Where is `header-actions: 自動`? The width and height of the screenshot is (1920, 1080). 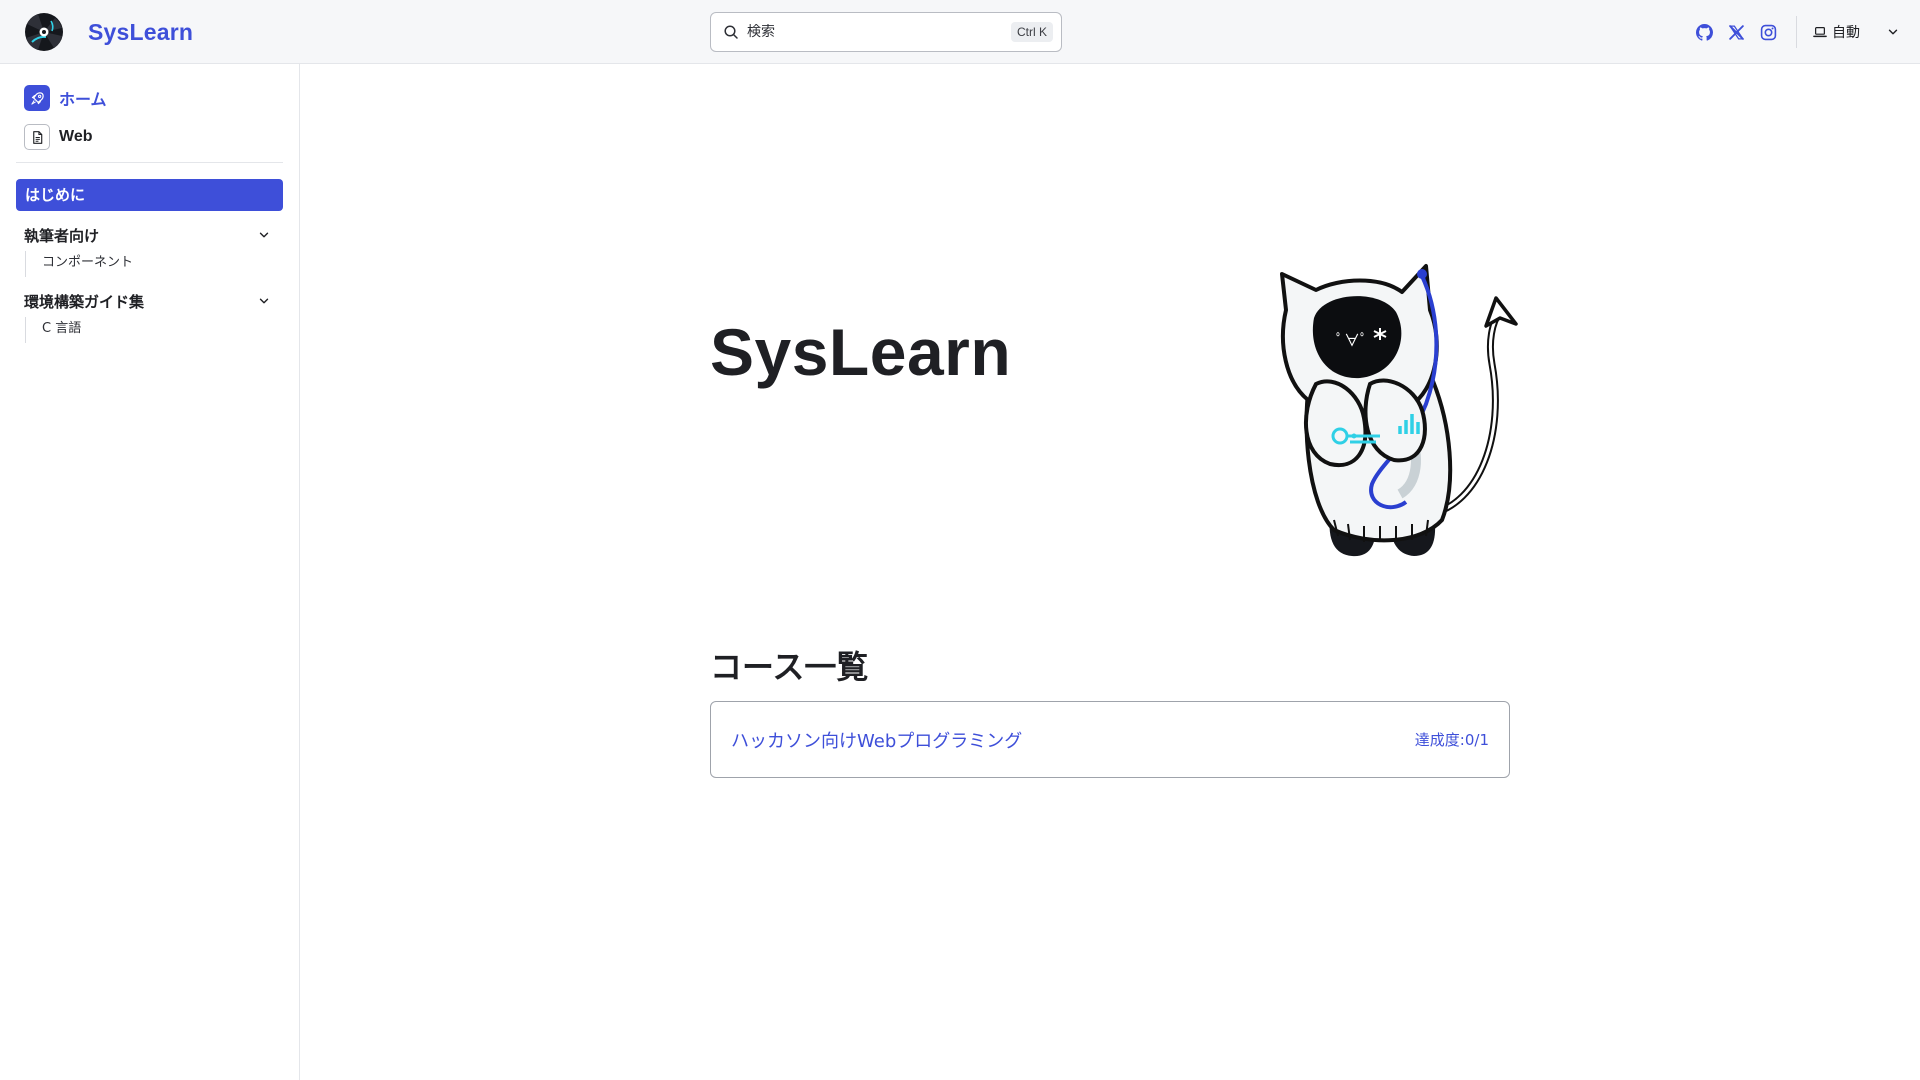
header-actions: 自動 is located at coordinates (1794, 32).